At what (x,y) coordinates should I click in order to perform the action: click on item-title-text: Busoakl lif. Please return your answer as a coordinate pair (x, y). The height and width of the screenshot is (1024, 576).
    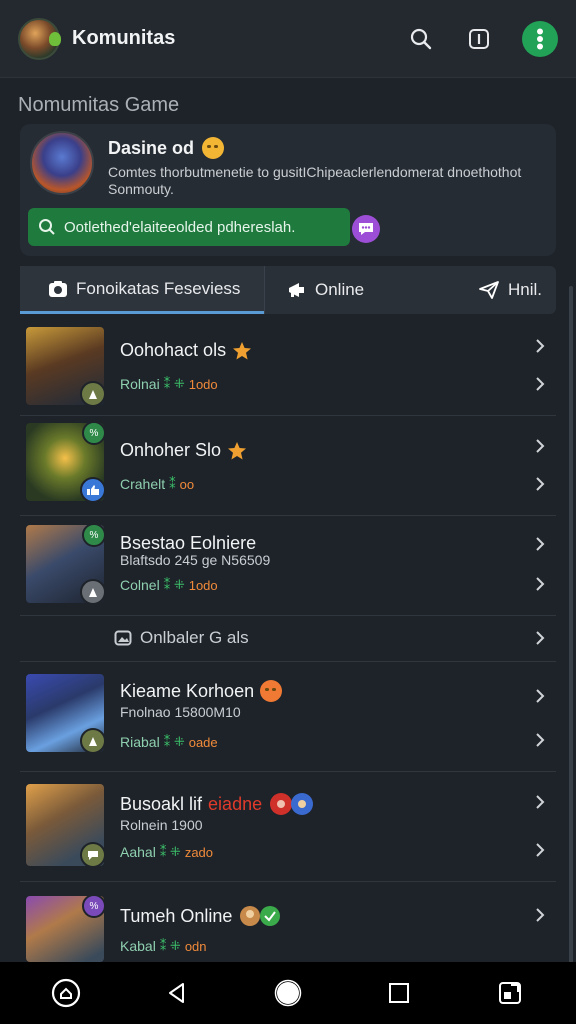
    Looking at the image, I should click on (161, 803).